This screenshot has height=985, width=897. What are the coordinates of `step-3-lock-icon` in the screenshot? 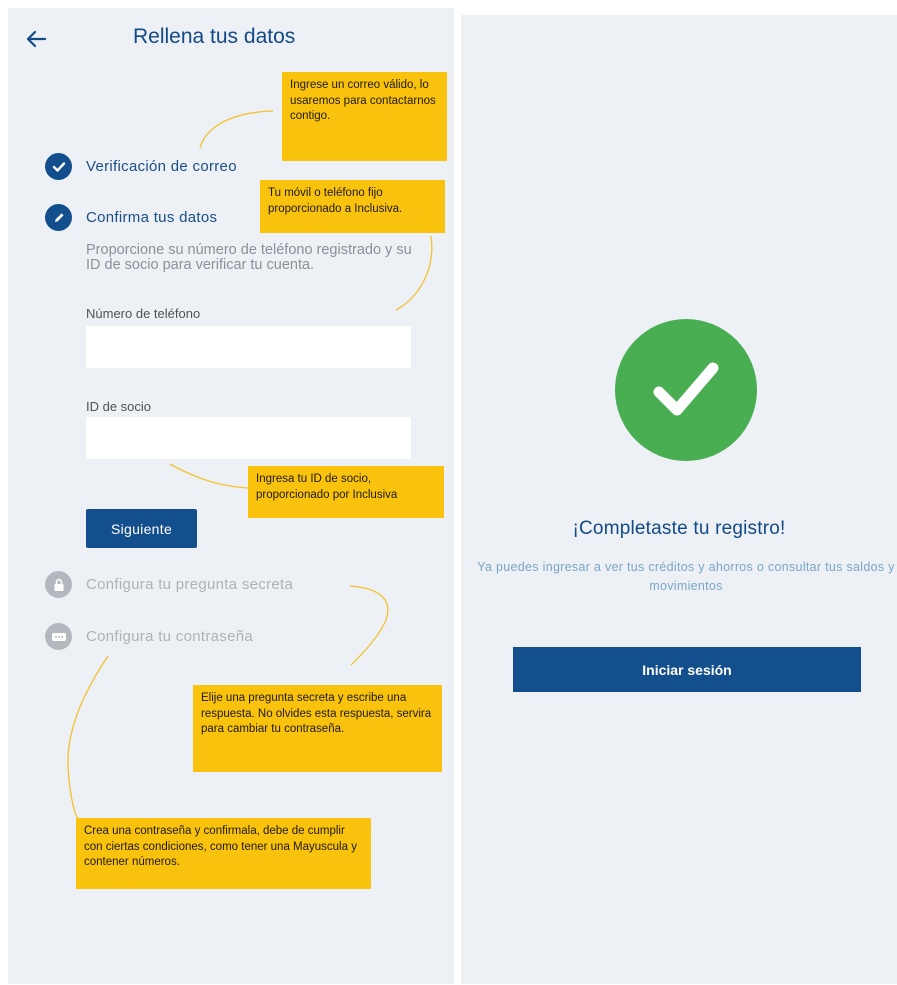 It's located at (58, 584).